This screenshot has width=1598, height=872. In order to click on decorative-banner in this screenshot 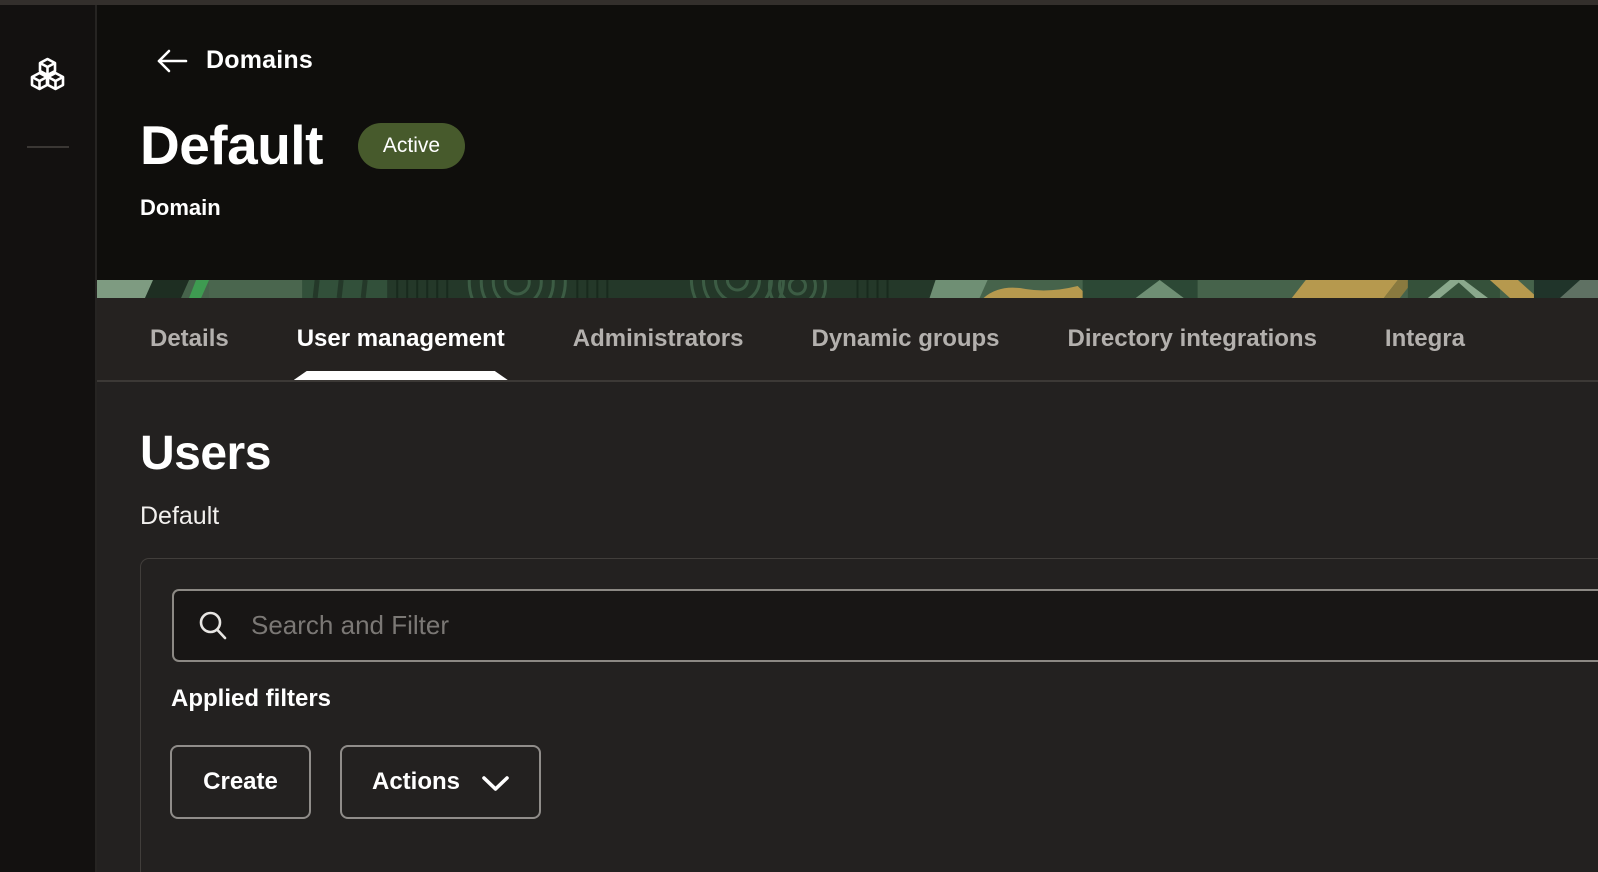, I will do `click(847, 289)`.